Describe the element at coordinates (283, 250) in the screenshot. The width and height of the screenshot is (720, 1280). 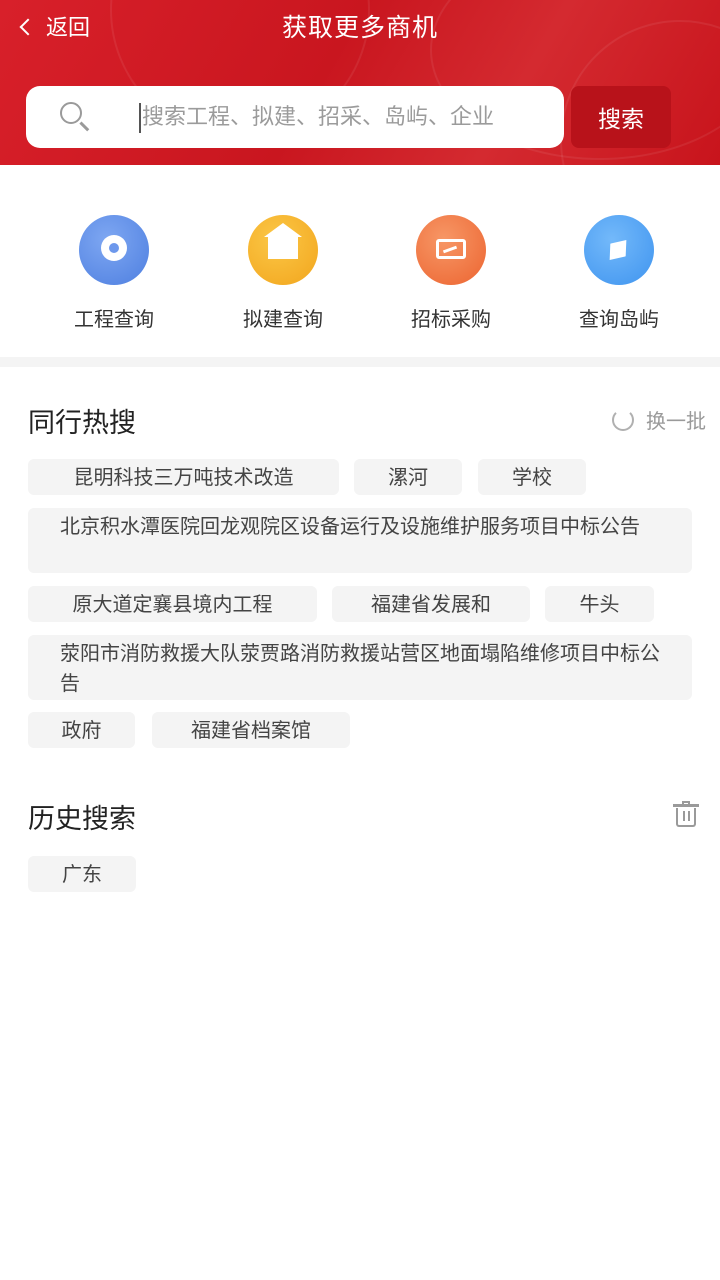
I see `house-icon` at that location.